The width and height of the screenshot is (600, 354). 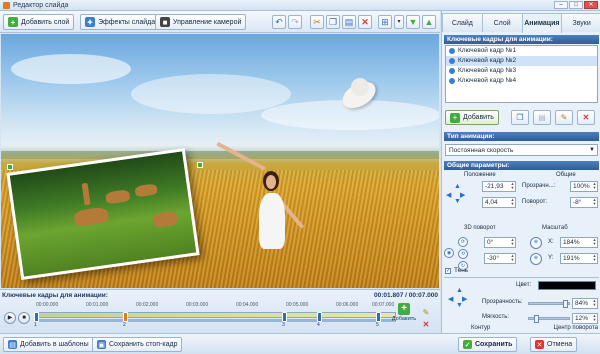 I want to click on list-item: Ключевой кадр №3, so click(x=521, y=71).